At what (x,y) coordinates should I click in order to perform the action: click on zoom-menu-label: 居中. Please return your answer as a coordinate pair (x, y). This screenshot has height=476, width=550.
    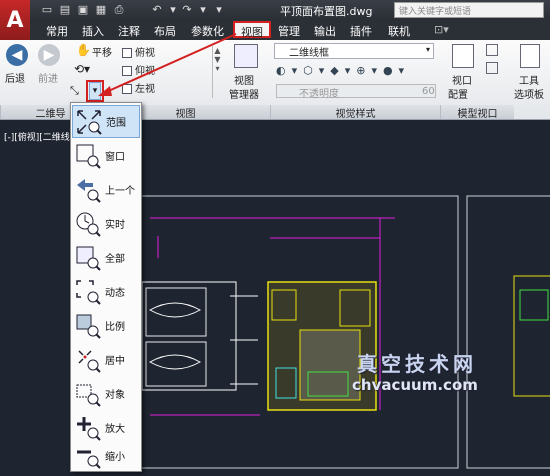
    Looking at the image, I should click on (115, 361).